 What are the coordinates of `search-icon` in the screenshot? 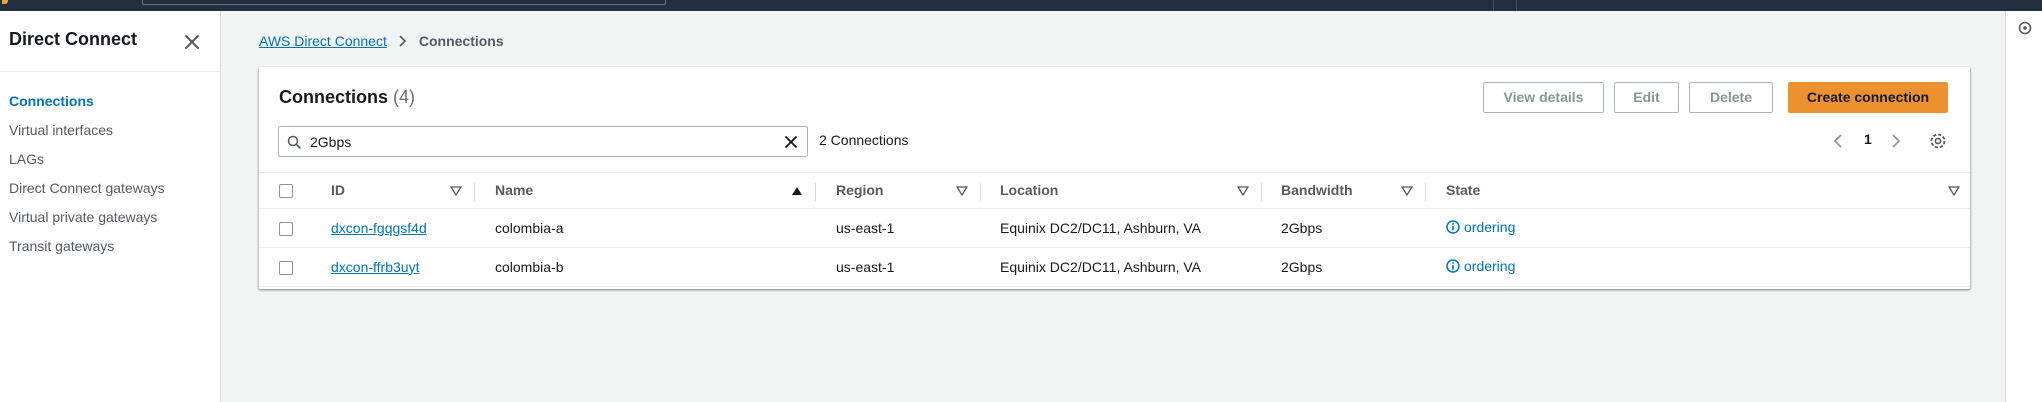 It's located at (294, 142).